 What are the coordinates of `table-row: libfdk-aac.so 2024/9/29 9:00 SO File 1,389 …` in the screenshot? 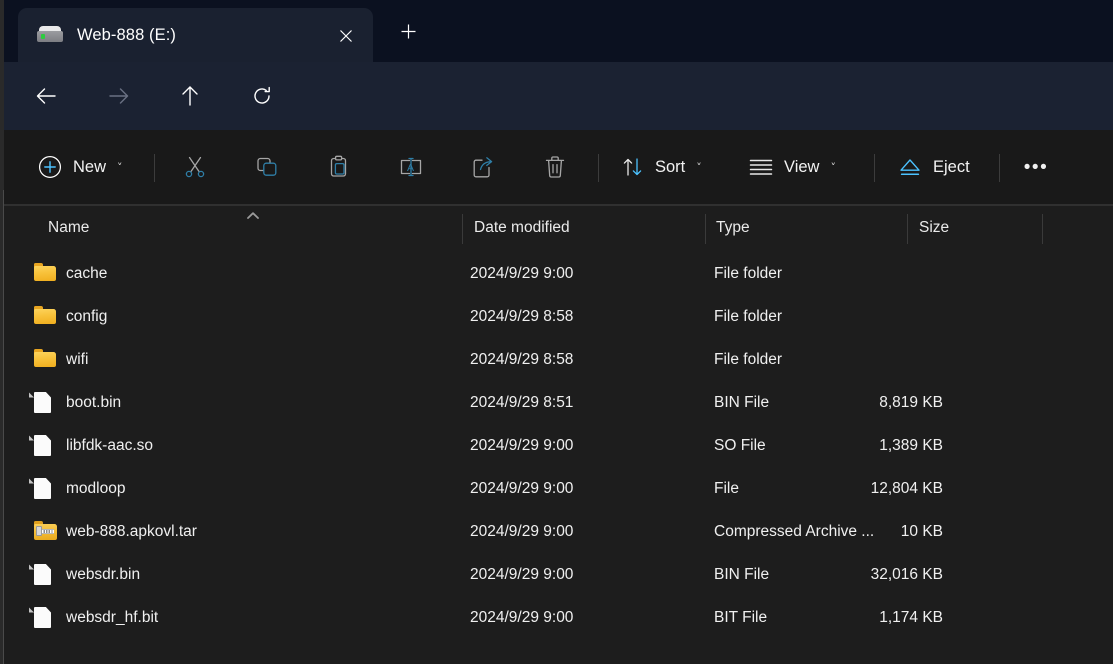 It's located at (558, 445).